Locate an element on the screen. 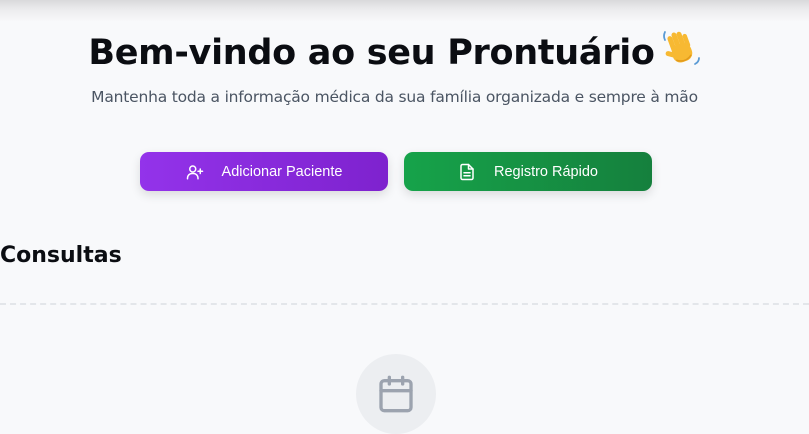  user-plus-icon is located at coordinates (195, 172).